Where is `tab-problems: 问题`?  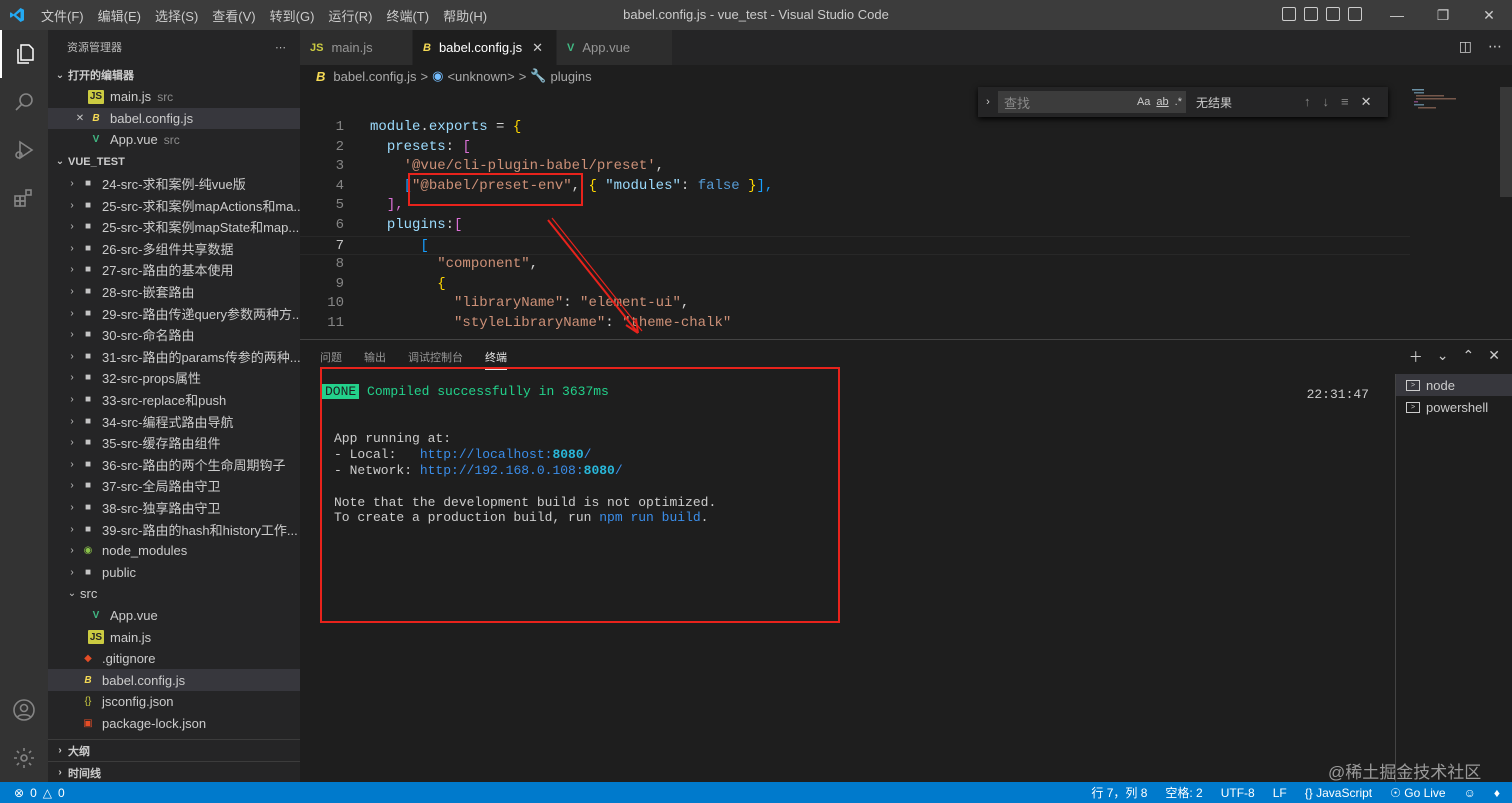 tab-problems: 问题 is located at coordinates (331, 357).